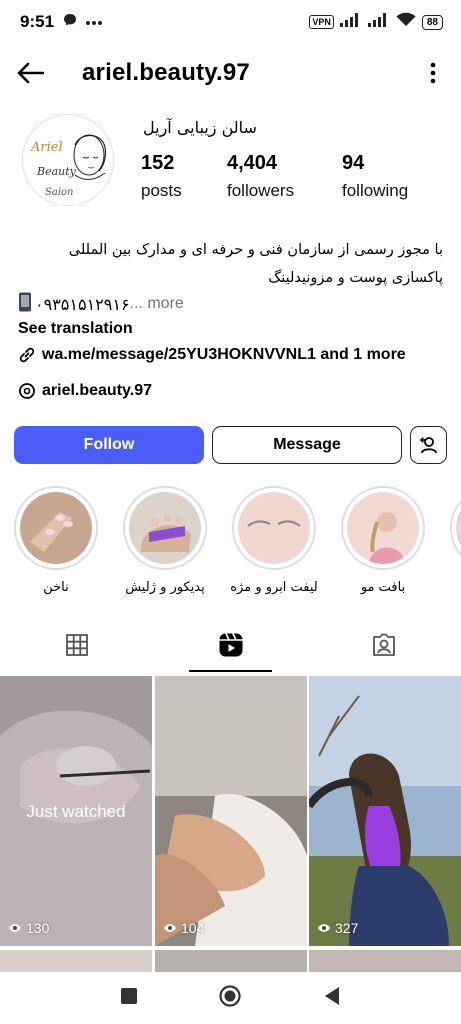  I want to click on arrow-left-icon, so click(30, 73).